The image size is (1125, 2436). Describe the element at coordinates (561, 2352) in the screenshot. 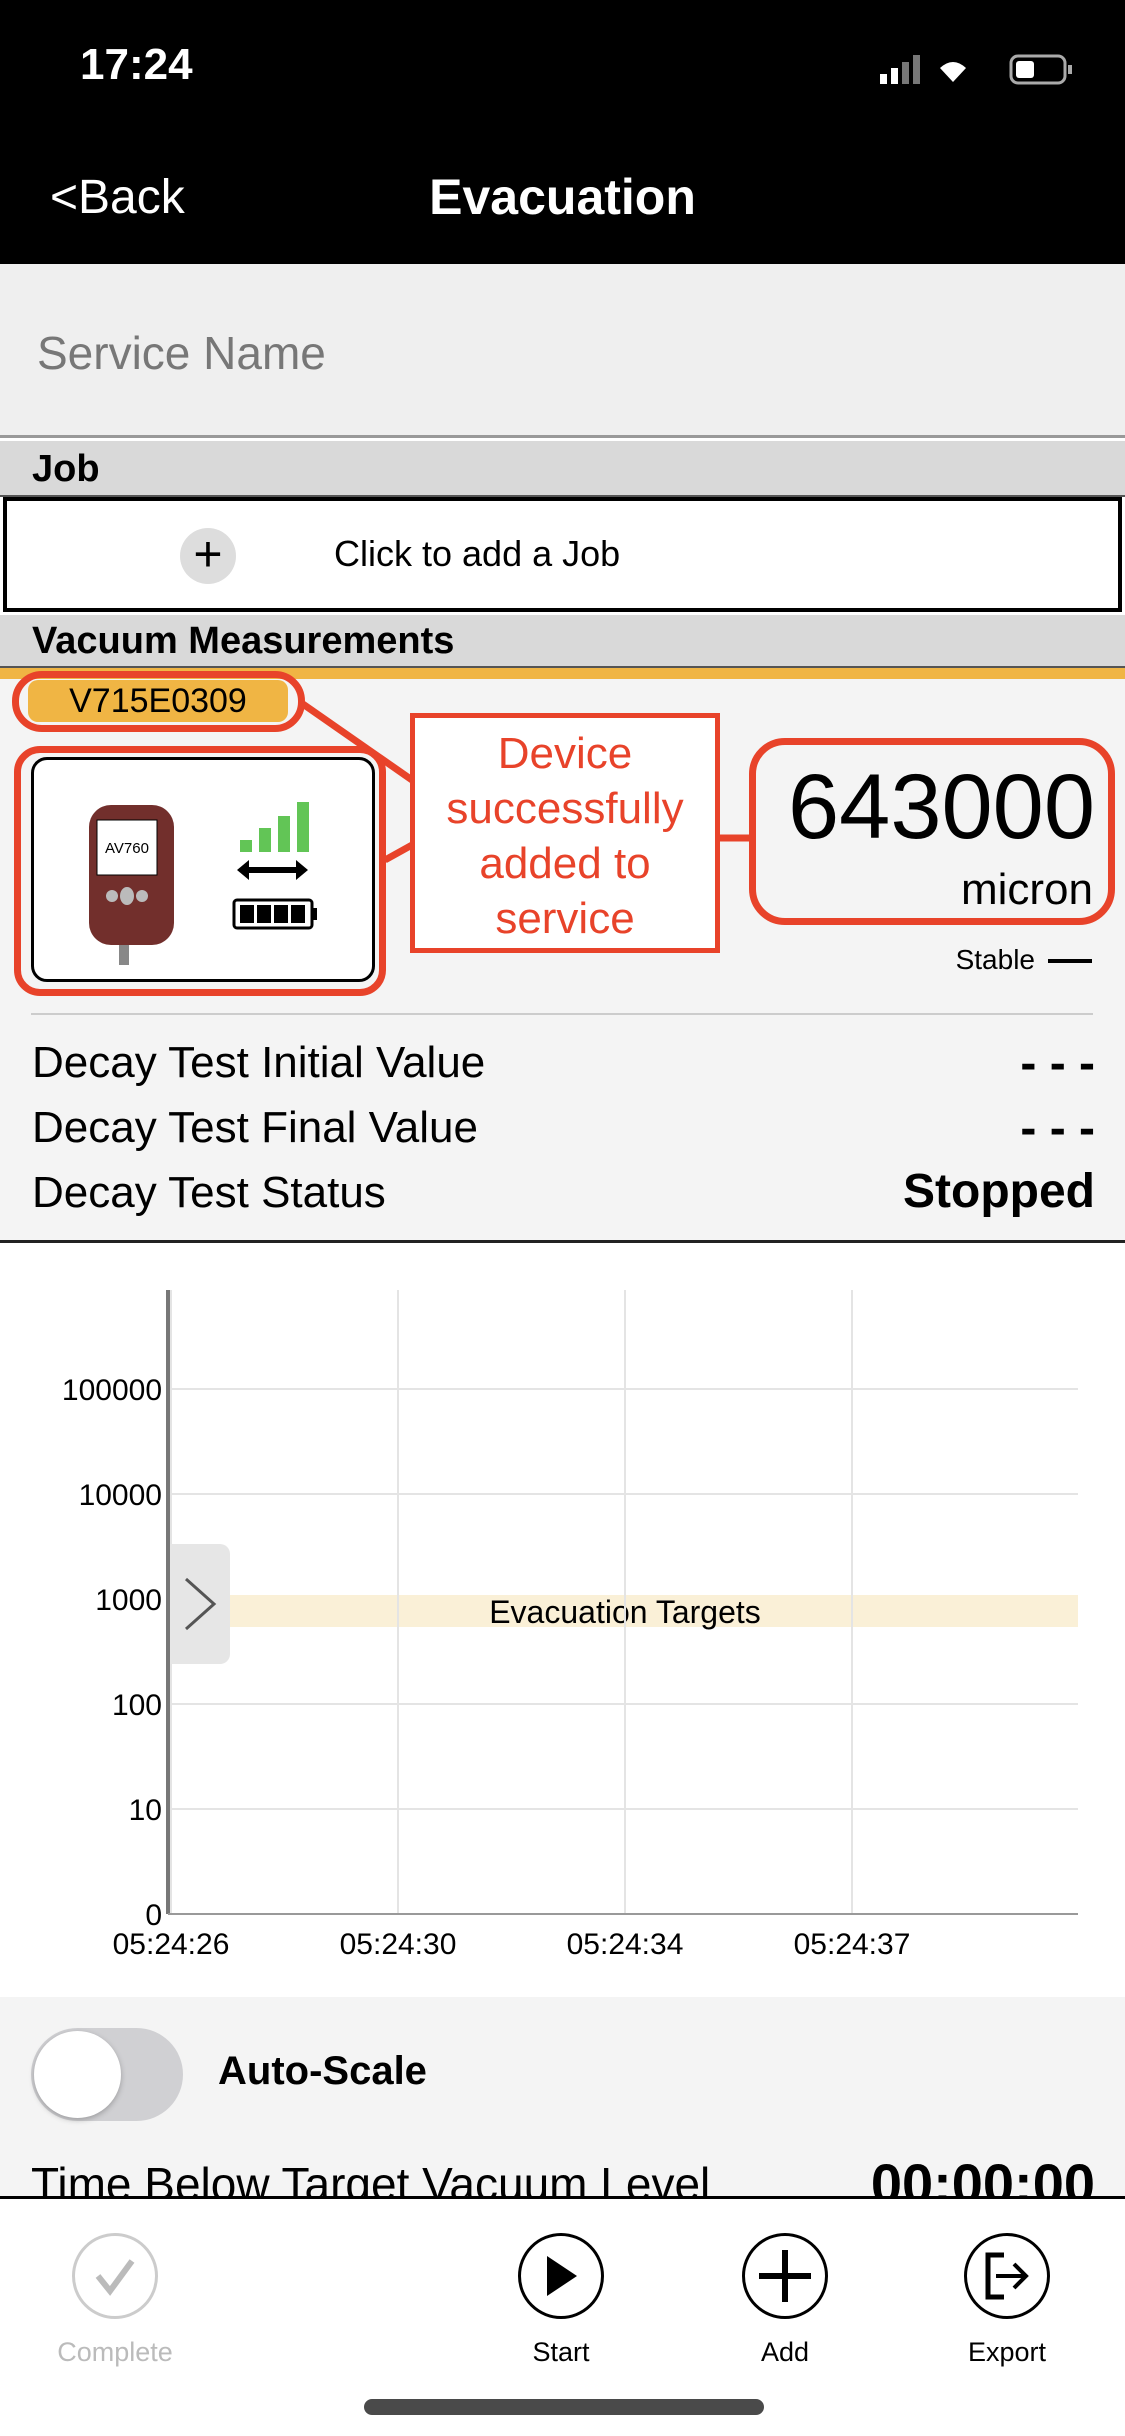

I see `start-label: Start` at that location.